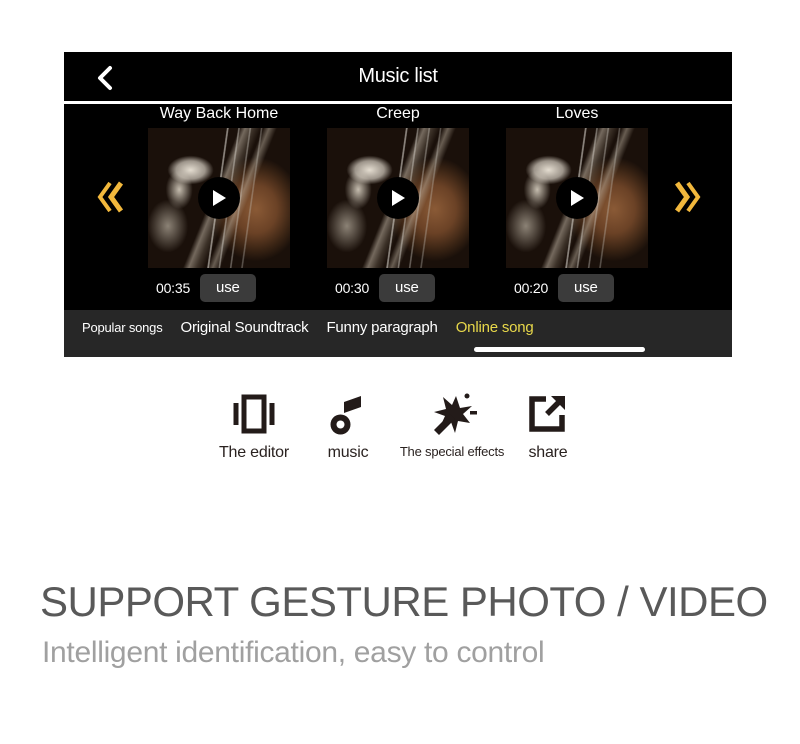 The height and width of the screenshot is (744, 800). I want to click on tab-original-soundtrack: Original Soundtrack, so click(245, 327).